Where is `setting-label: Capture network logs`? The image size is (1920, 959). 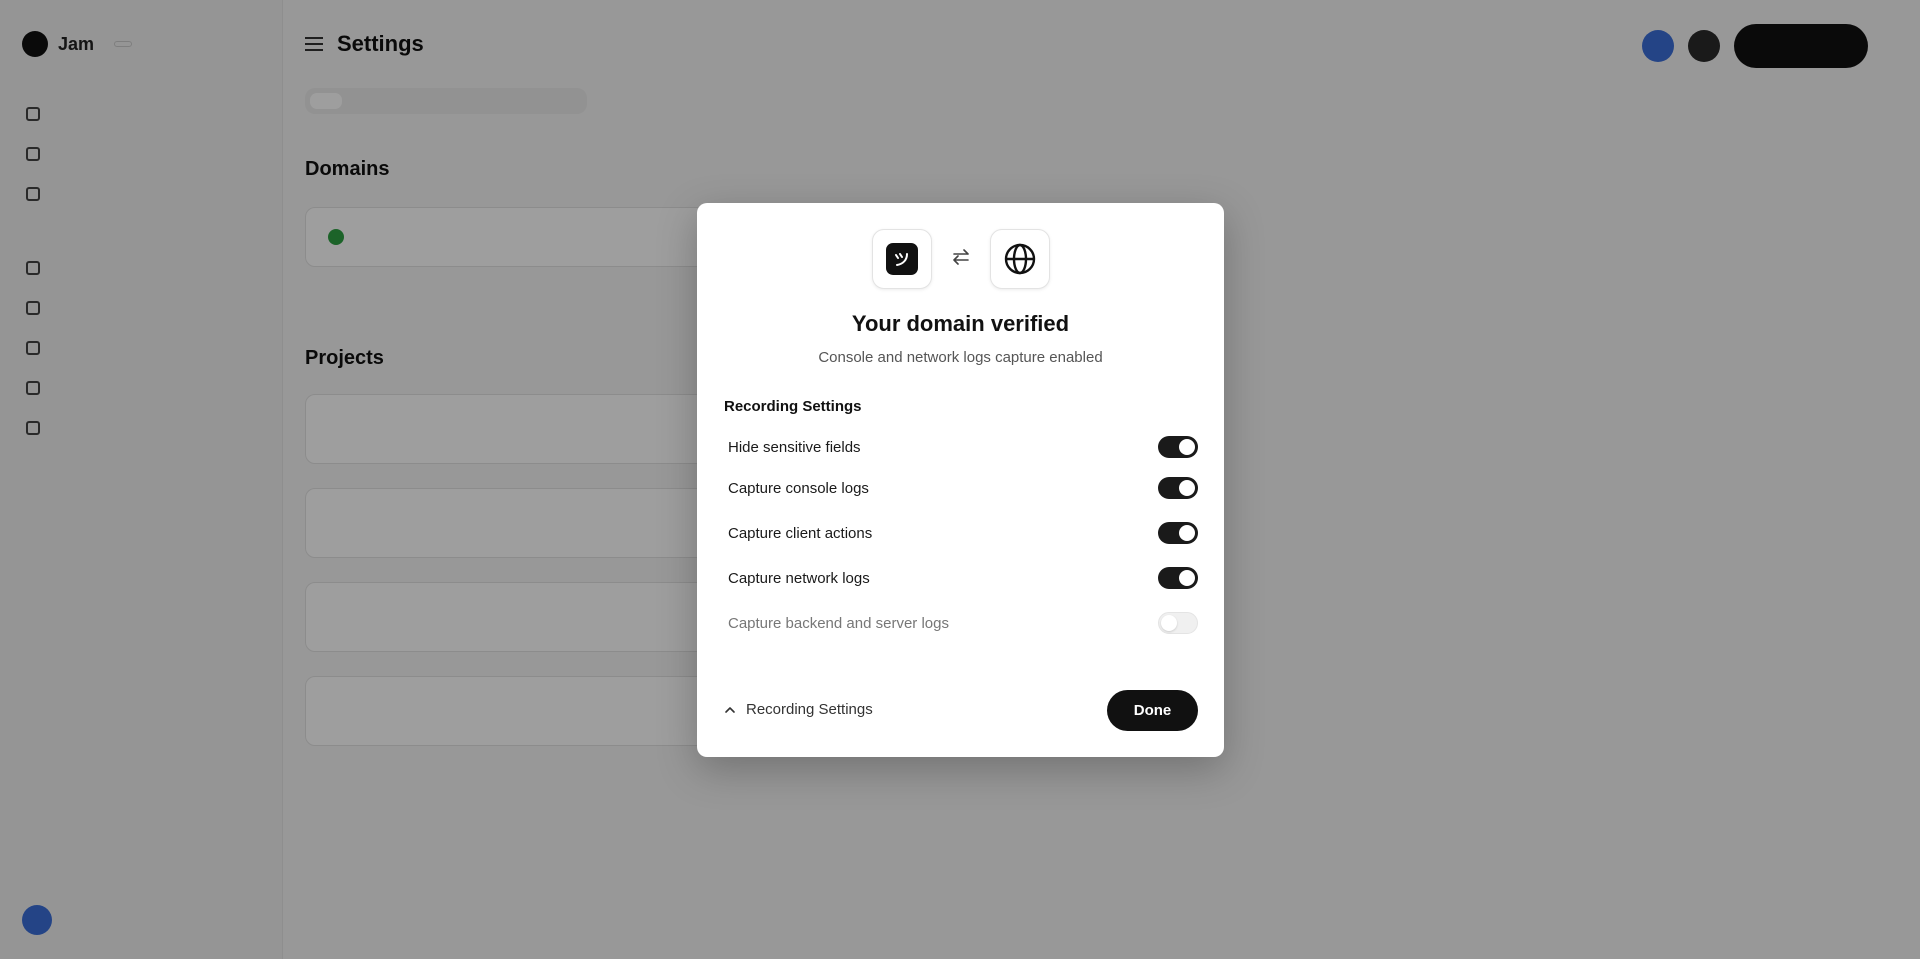
setting-label: Capture network logs is located at coordinates (799, 578).